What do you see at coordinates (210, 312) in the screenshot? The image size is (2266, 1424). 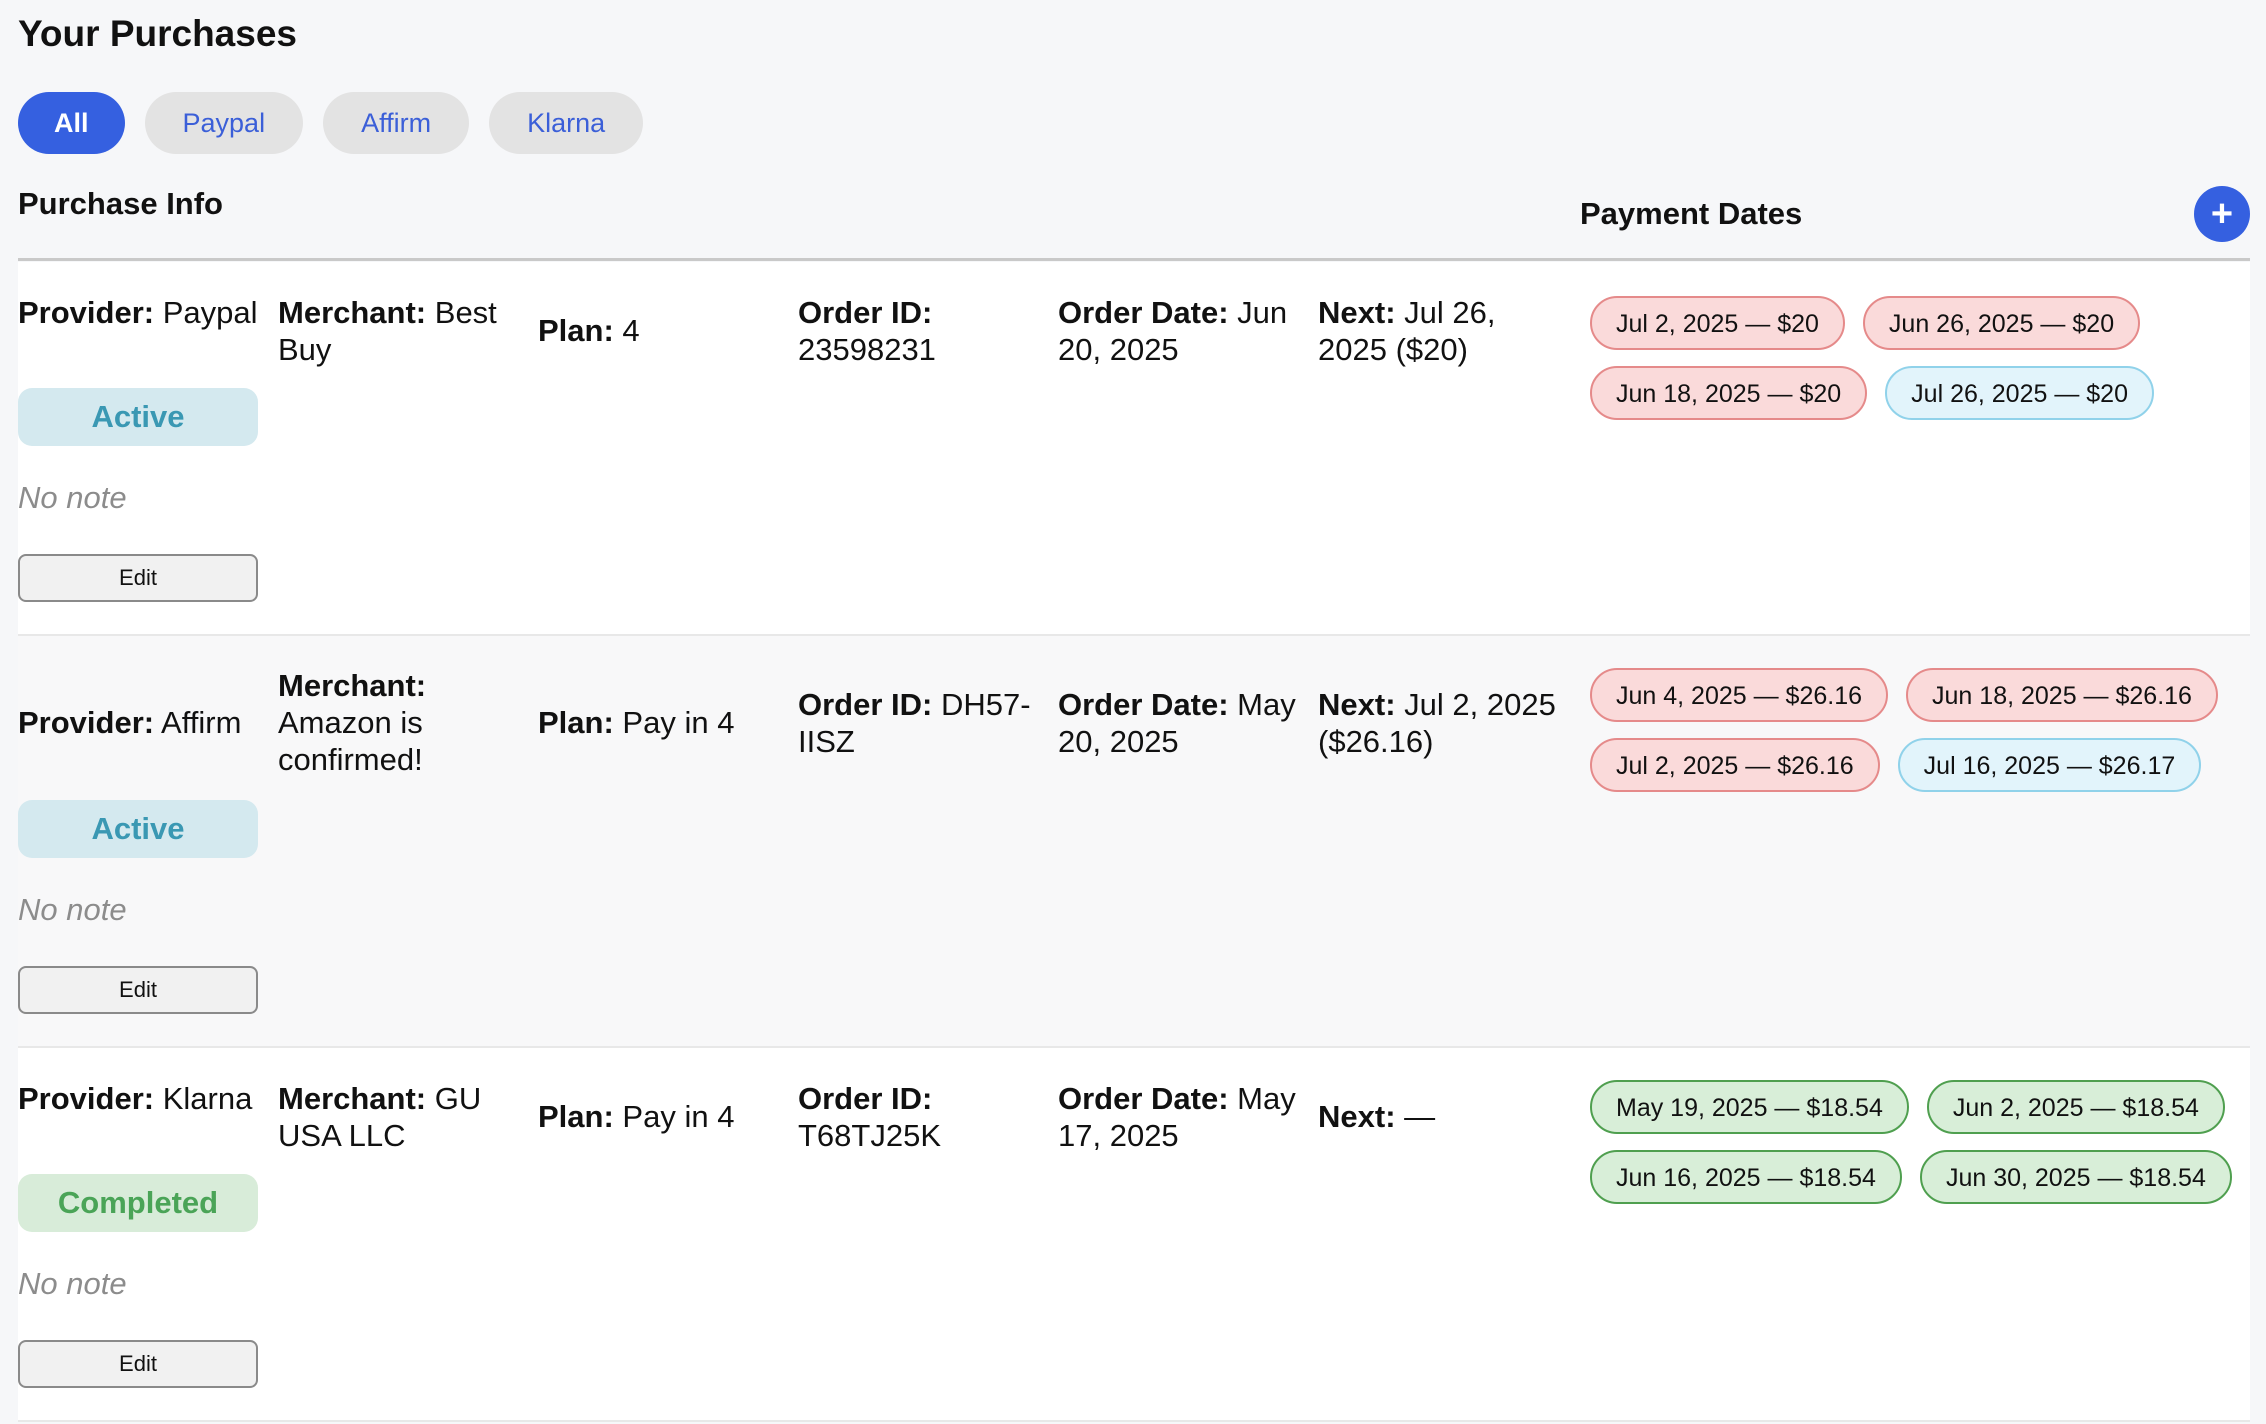 I see `provider-value: Paypal` at bounding box center [210, 312].